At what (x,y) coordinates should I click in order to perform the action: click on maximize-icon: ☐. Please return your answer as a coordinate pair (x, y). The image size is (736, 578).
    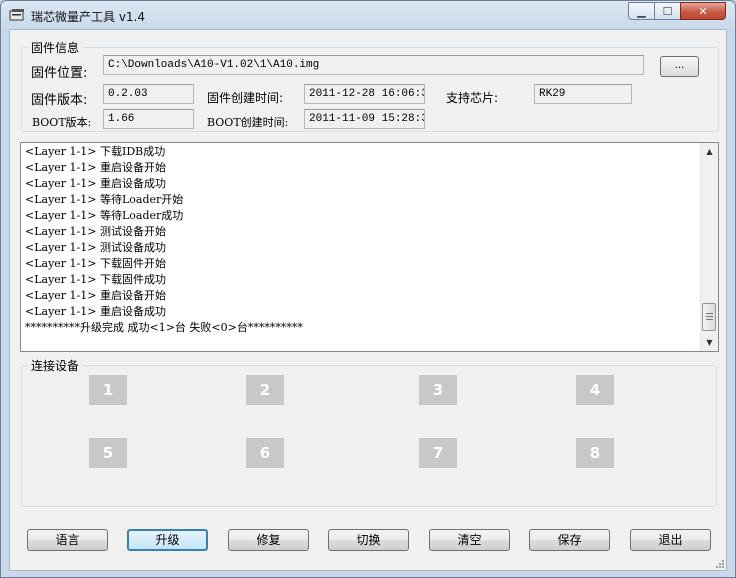
    Looking at the image, I should click on (667, 11).